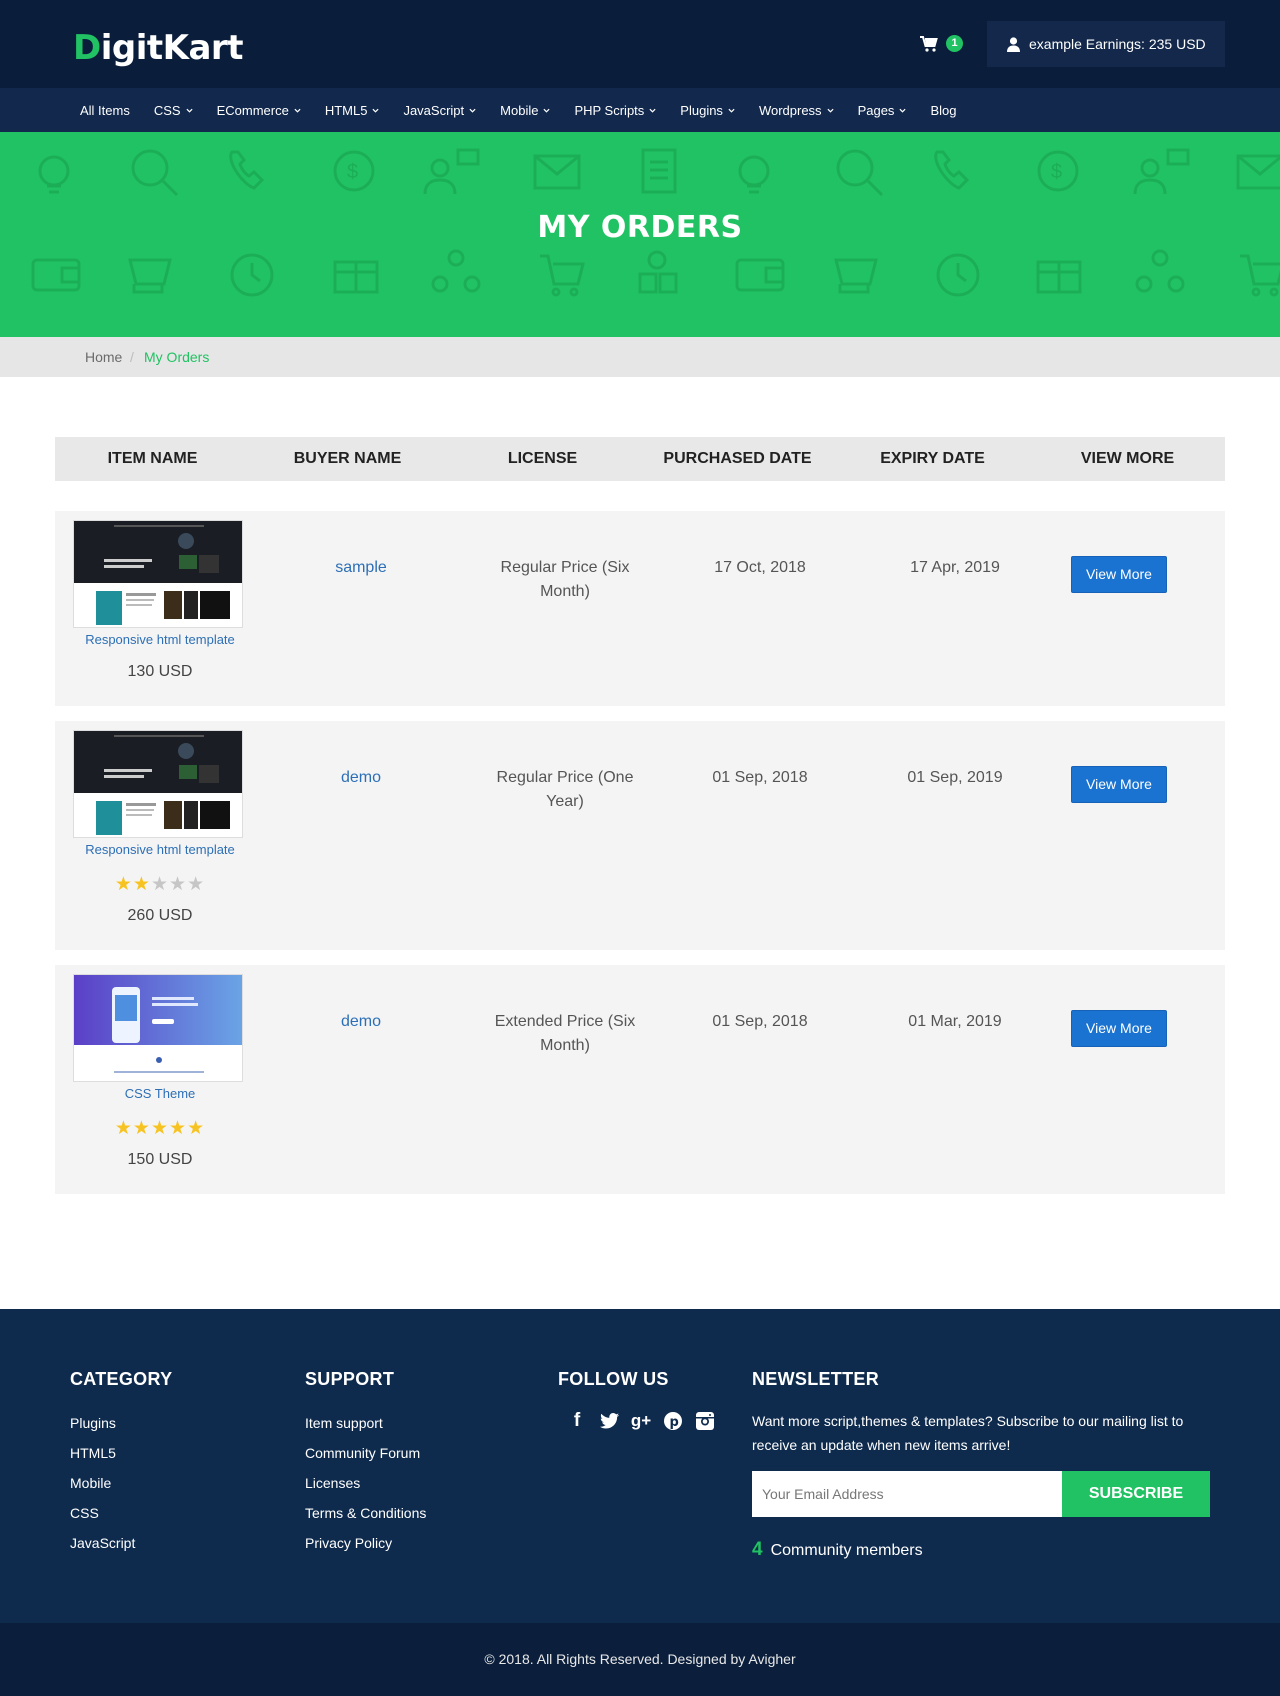 This screenshot has height=1696, width=1280. I want to click on logo-text: igitKart, so click(172, 48).